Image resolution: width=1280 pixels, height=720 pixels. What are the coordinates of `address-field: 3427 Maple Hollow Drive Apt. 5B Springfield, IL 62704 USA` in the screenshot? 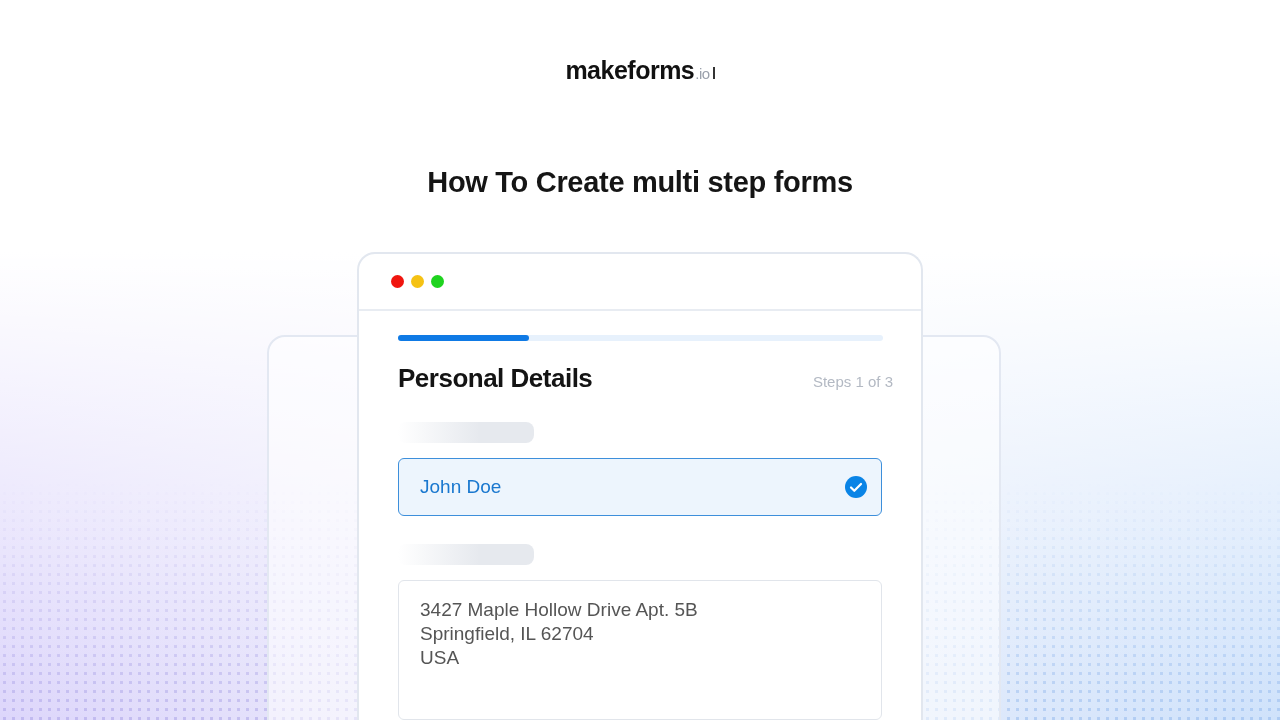 It's located at (640, 650).